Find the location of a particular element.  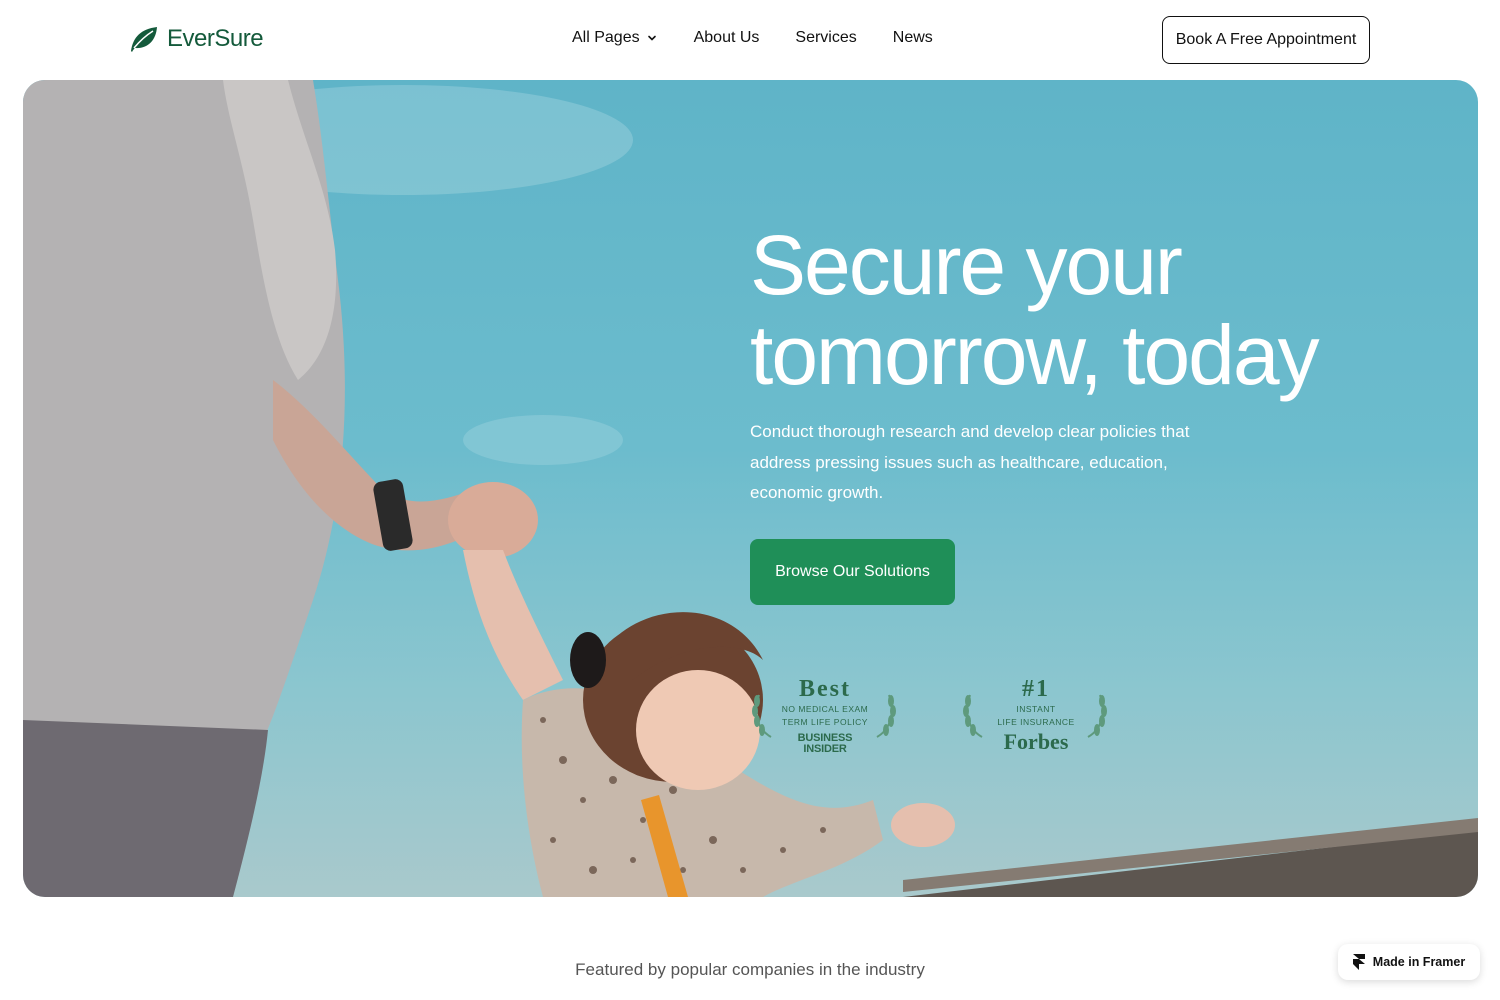

hero-title-line-2: tomorrow, today is located at coordinates (1035, 355).